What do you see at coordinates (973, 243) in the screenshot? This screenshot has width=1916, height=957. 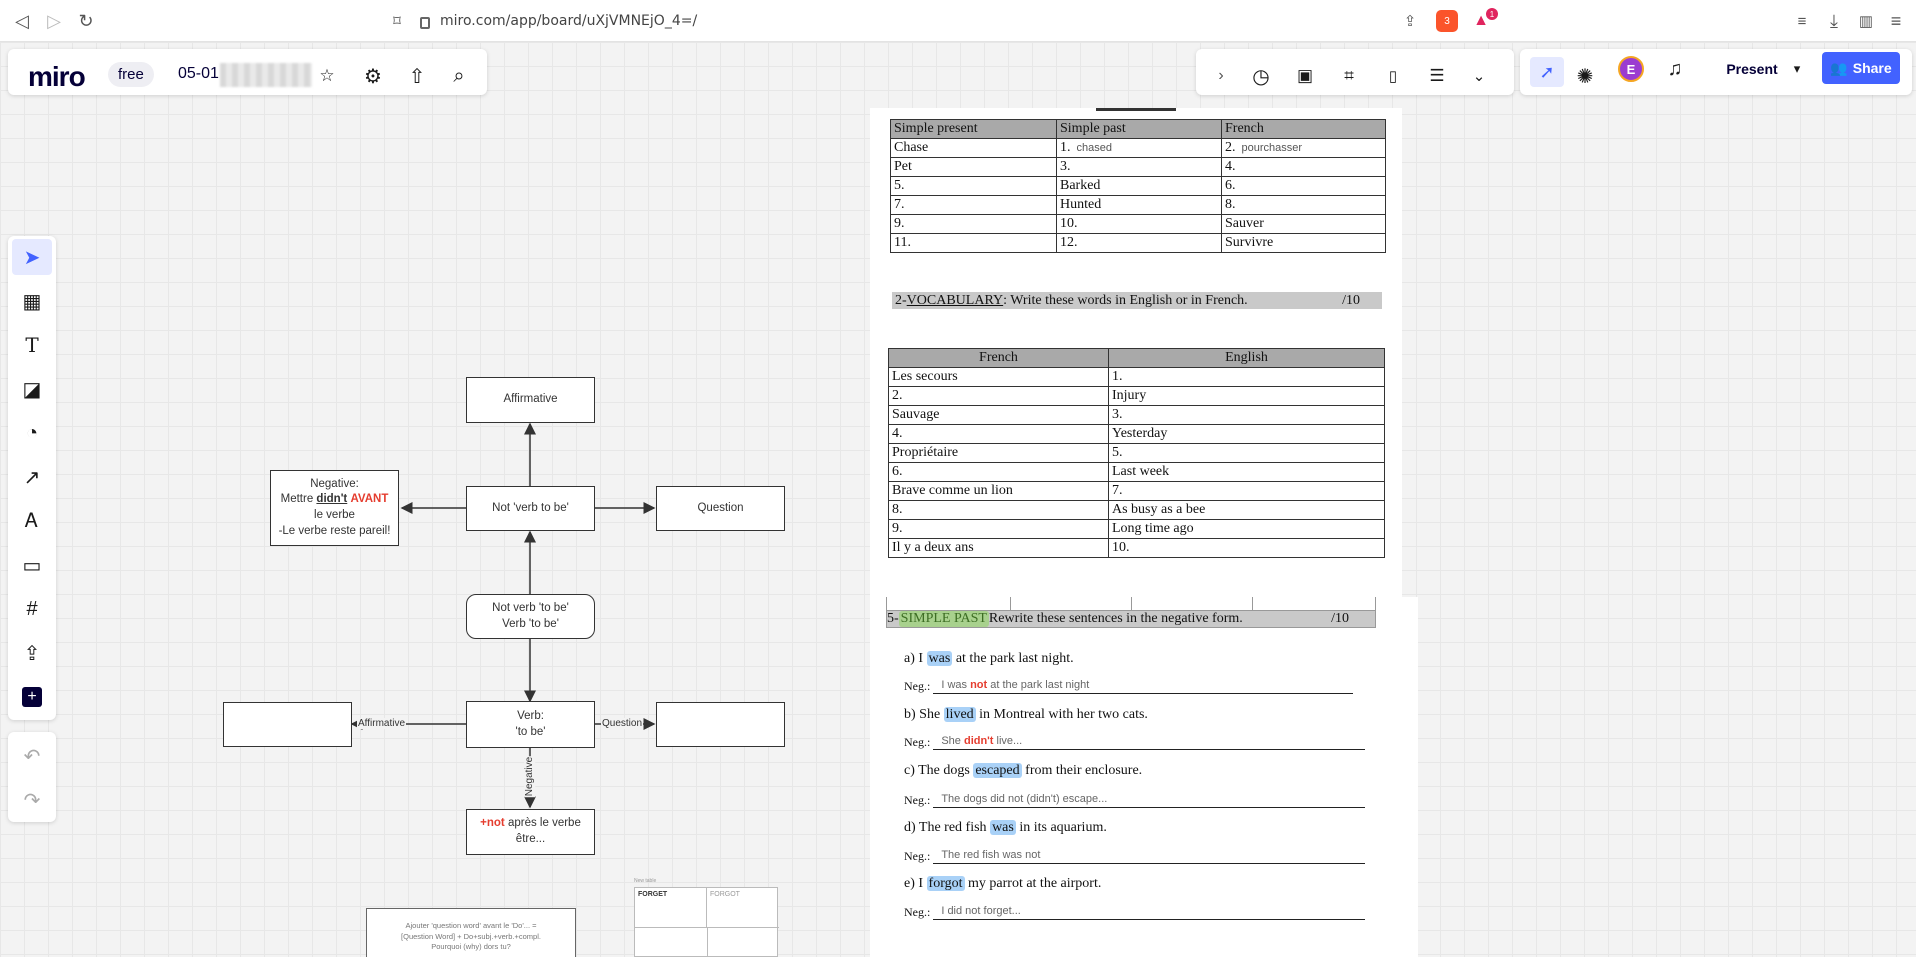 I see `table-cell: 11.` at bounding box center [973, 243].